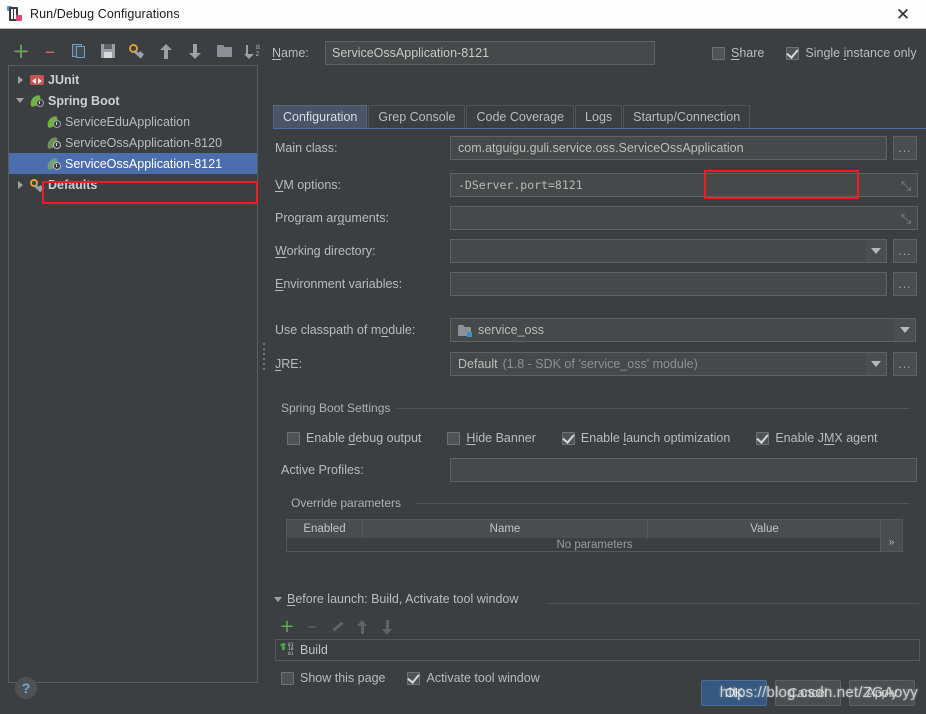 The height and width of the screenshot is (714, 926). What do you see at coordinates (748, 53) in the screenshot?
I see `share-label: Share` at bounding box center [748, 53].